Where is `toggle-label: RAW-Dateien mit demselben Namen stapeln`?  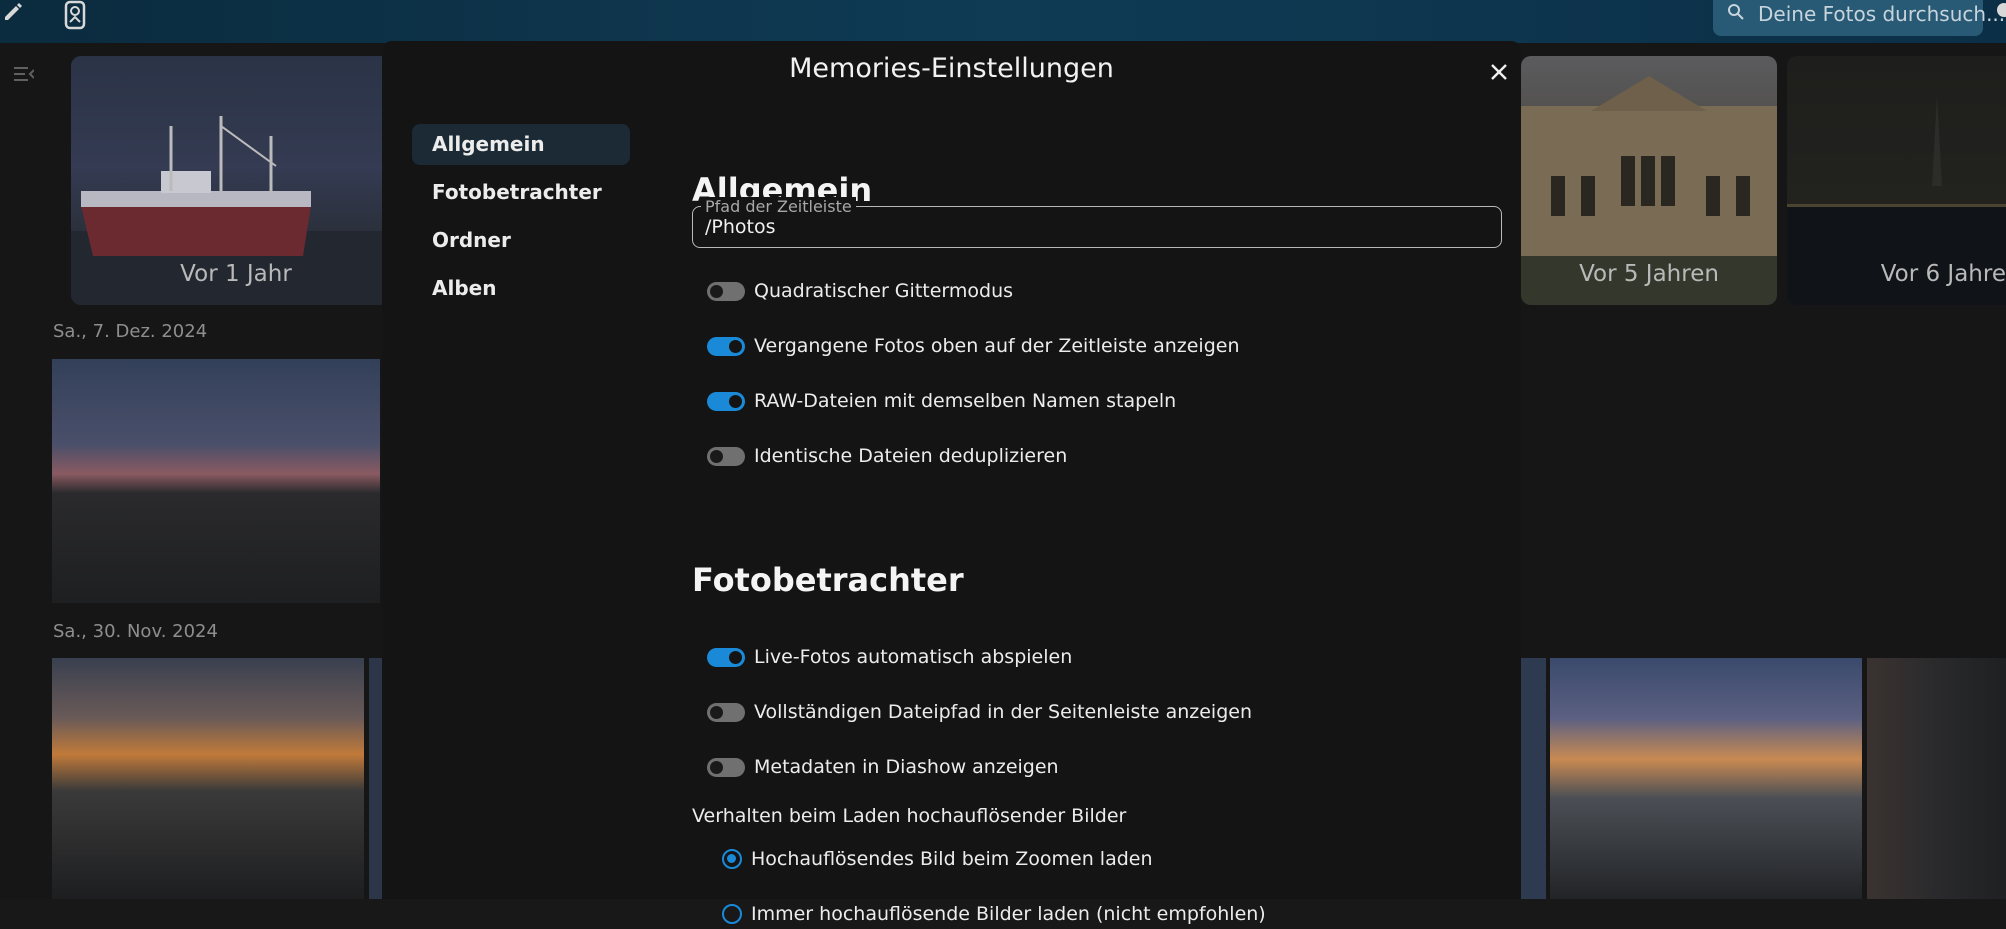
toggle-label: RAW-Dateien mit demselben Namen stapeln is located at coordinates (965, 401).